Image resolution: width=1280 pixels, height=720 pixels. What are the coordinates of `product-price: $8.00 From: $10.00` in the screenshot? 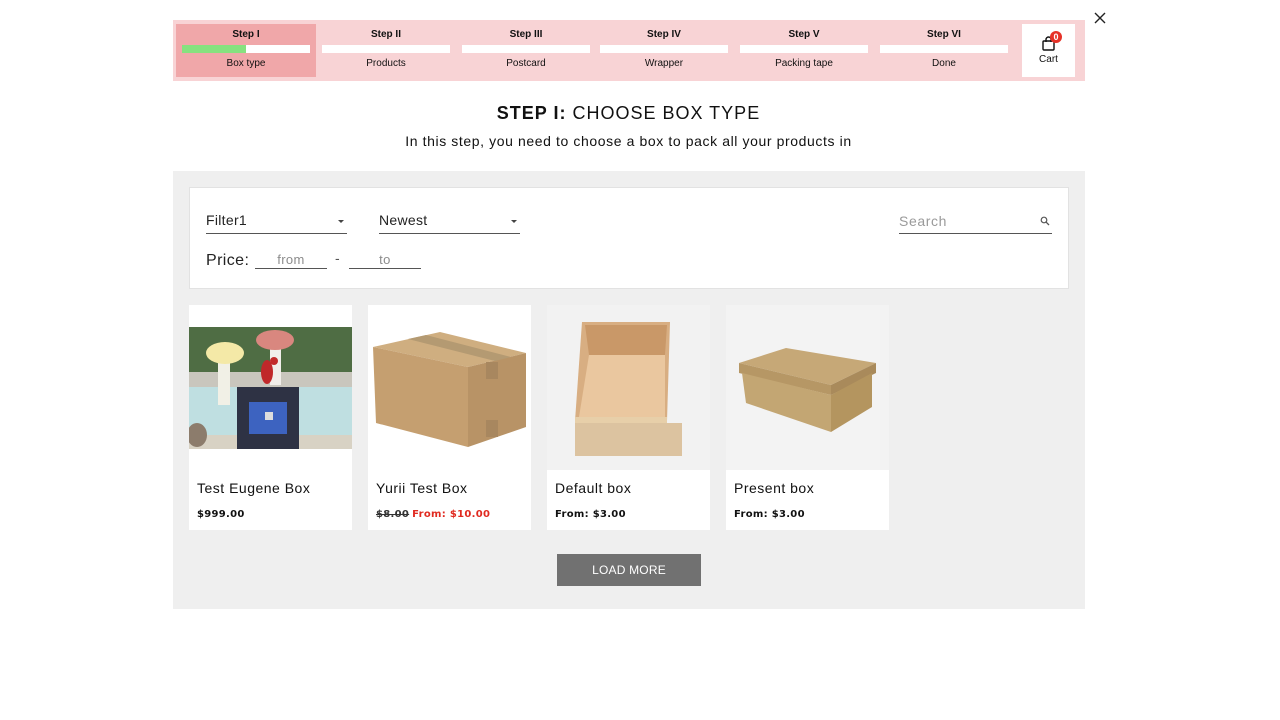 It's located at (433, 514).